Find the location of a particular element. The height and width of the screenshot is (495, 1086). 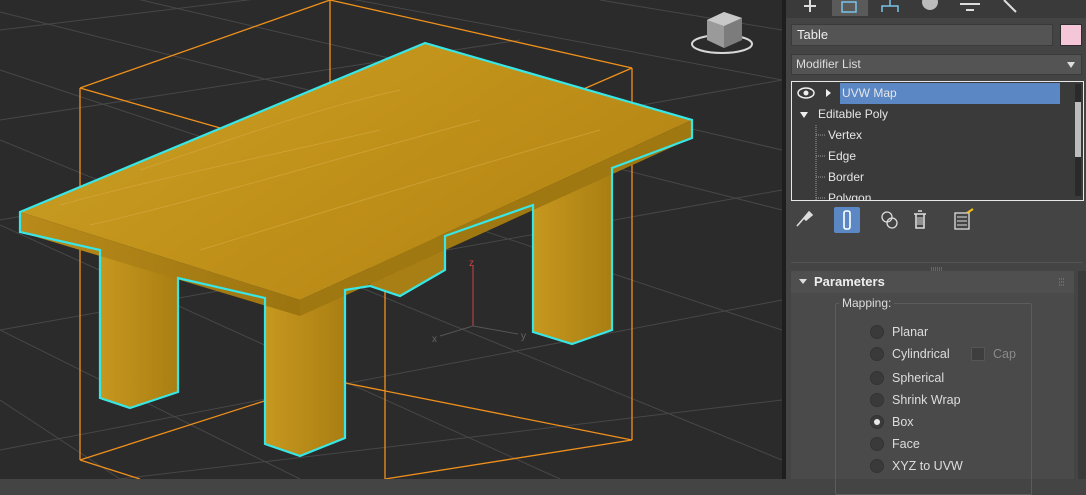

stack-item-border: Border is located at coordinates (927, 177).